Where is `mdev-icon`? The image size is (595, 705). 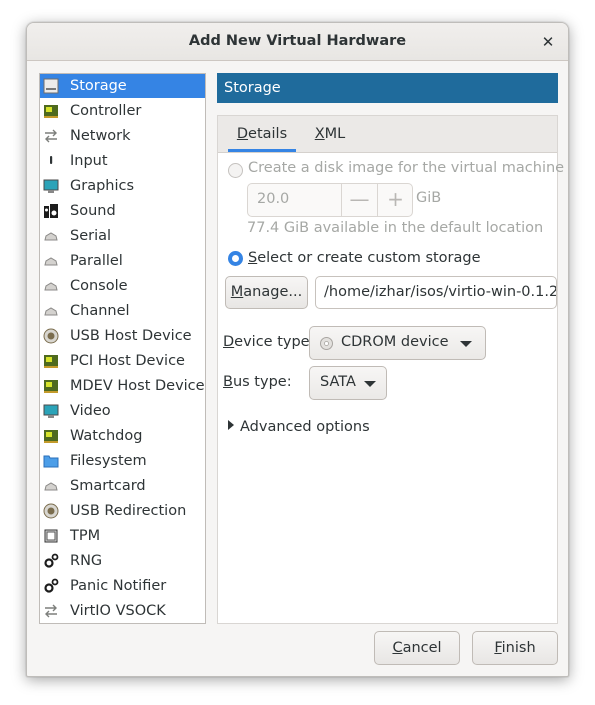
mdev-icon is located at coordinates (51, 386).